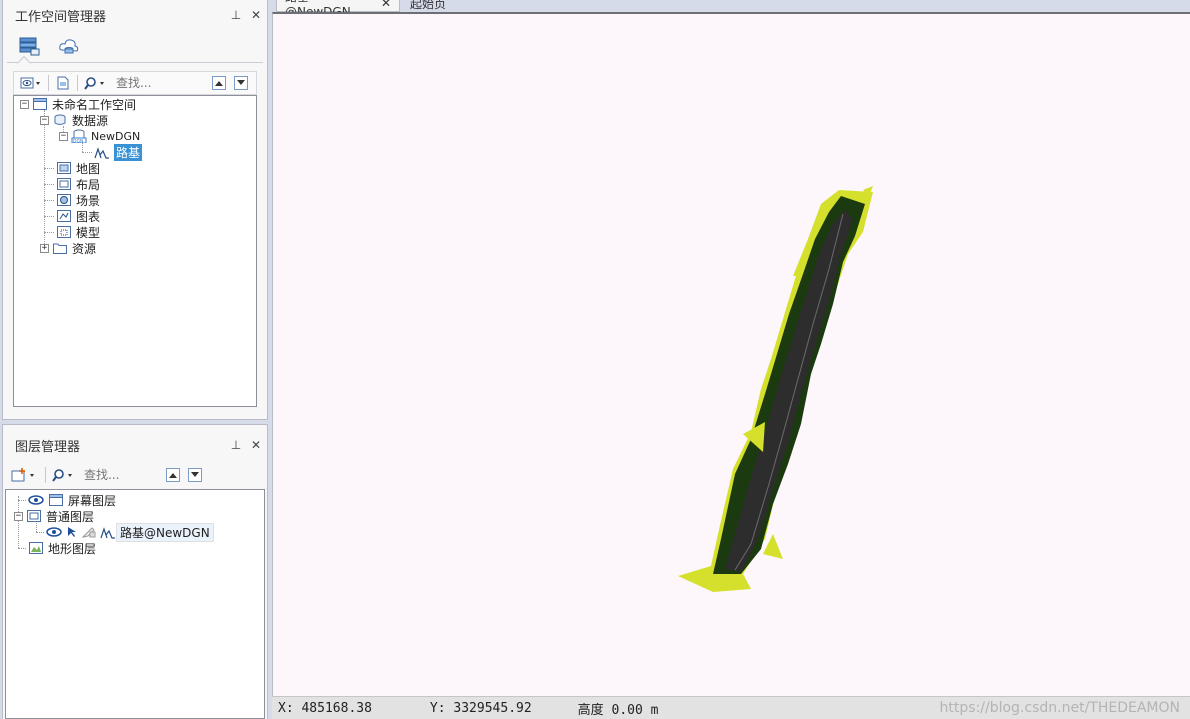 Image resolution: width=1190 pixels, height=719 pixels. Describe the element at coordinates (135, 120) in the screenshot. I see `tree-item-datasources: − 数据源` at that location.